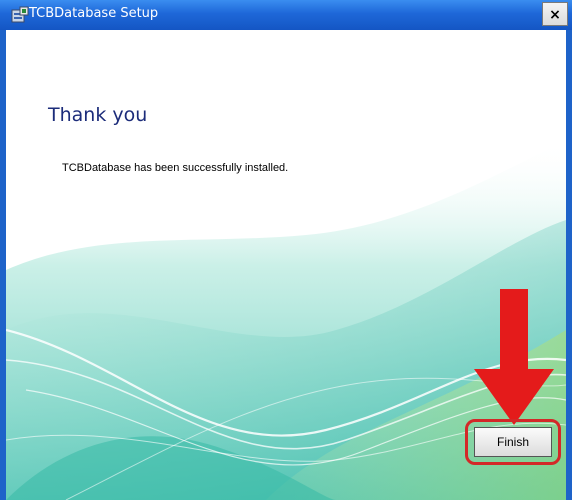  I want to click on arrow-down-icon, so click(514, 357).